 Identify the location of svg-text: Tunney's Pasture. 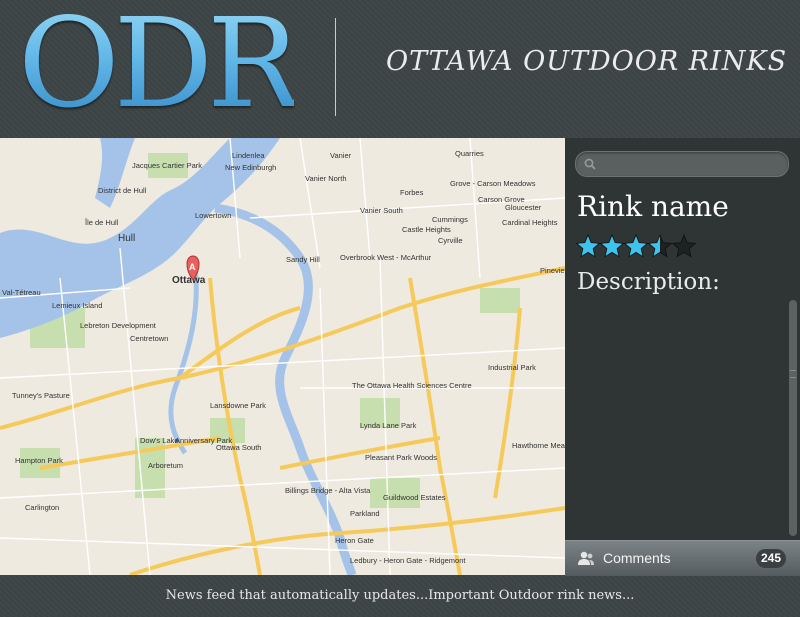
(41, 395).